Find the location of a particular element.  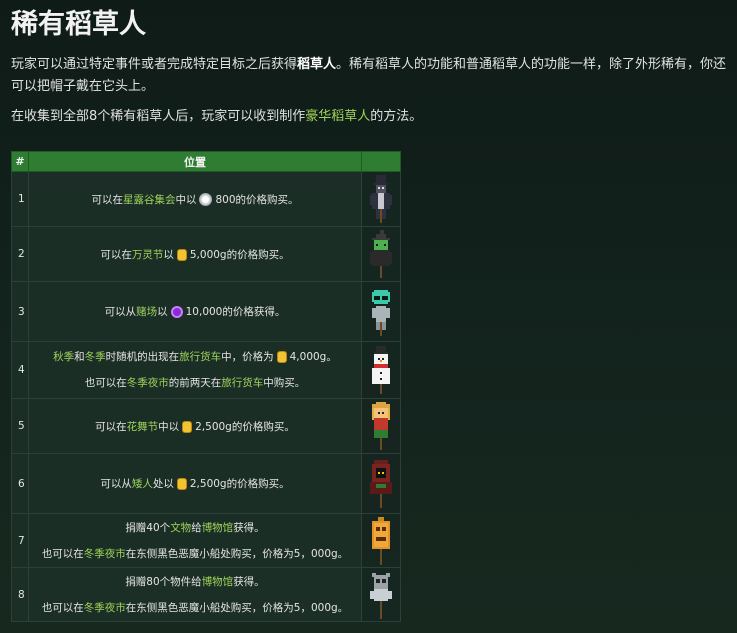

row-number: 4 is located at coordinates (20, 370).